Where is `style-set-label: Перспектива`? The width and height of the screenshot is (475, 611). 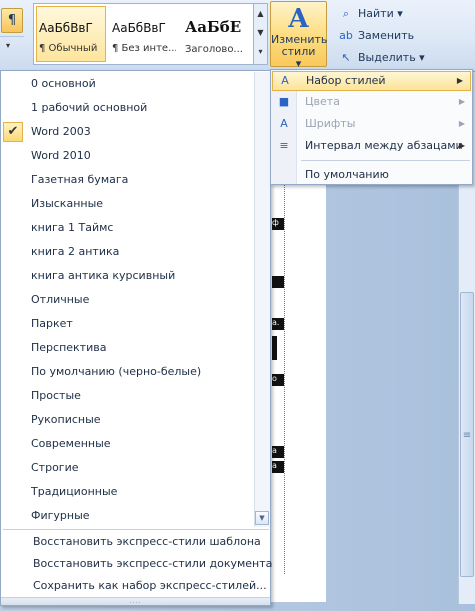
style-set-label: Перспектива is located at coordinates (69, 347).